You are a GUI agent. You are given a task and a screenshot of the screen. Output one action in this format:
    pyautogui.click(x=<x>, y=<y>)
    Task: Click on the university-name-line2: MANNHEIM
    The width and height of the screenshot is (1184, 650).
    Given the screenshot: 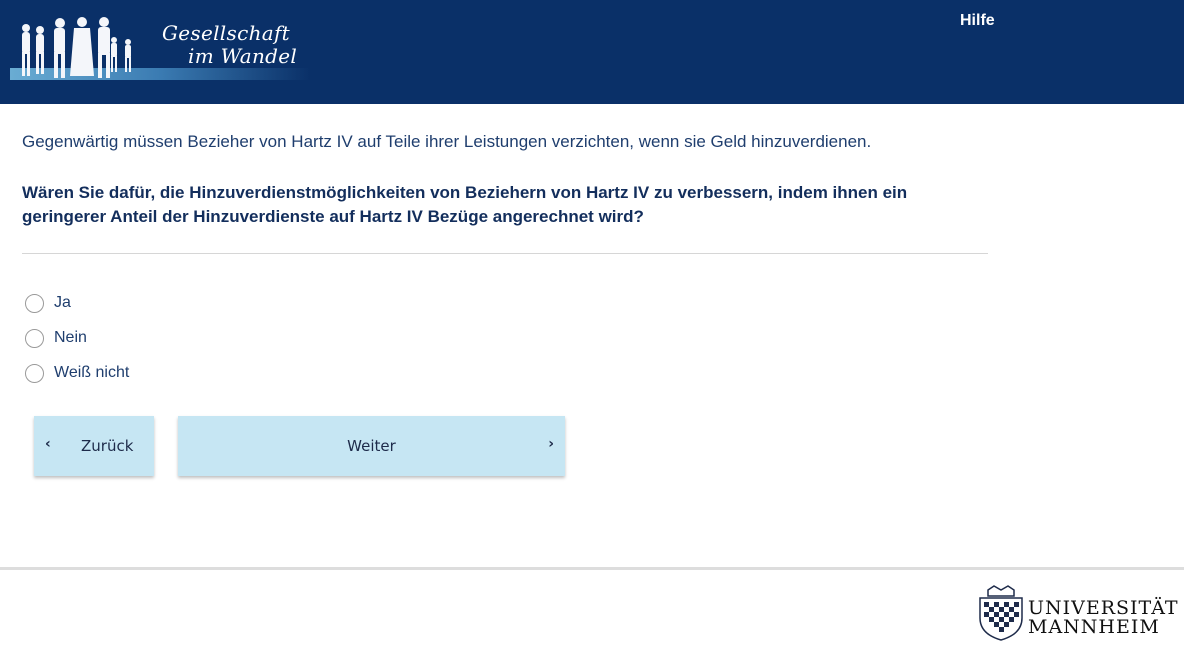 What is the action you would take?
    pyautogui.click(x=1094, y=627)
    